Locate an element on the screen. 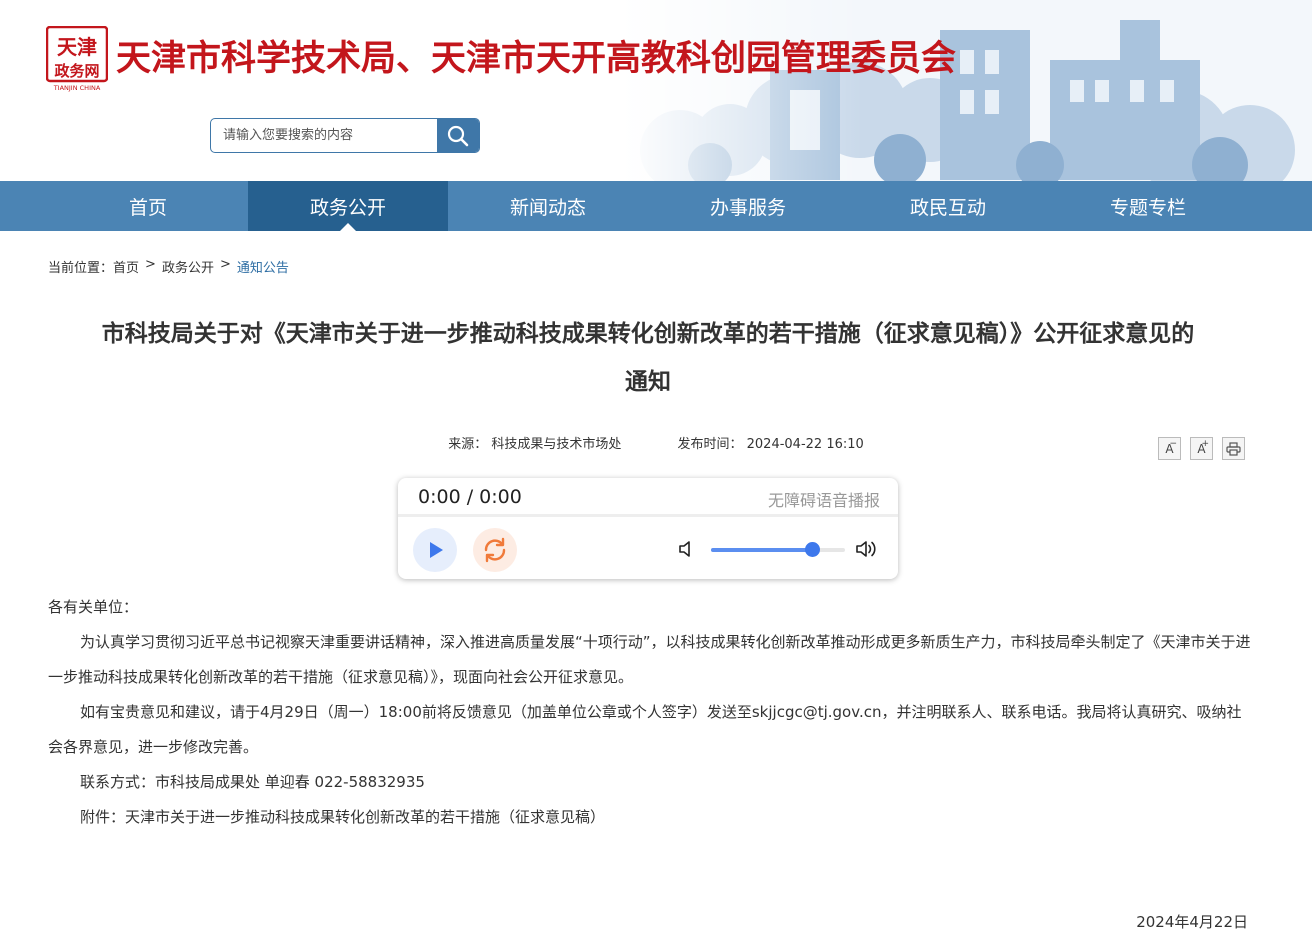  article-contact: 联系方式：市科技局成果处 单迎春 022-58832935 is located at coordinates (252, 782).